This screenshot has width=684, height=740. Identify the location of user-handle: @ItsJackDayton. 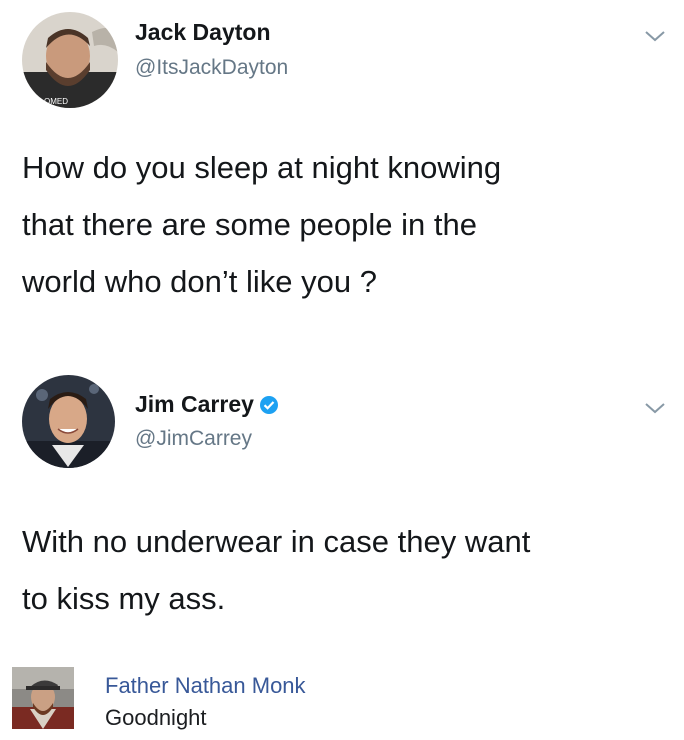
(211, 68).